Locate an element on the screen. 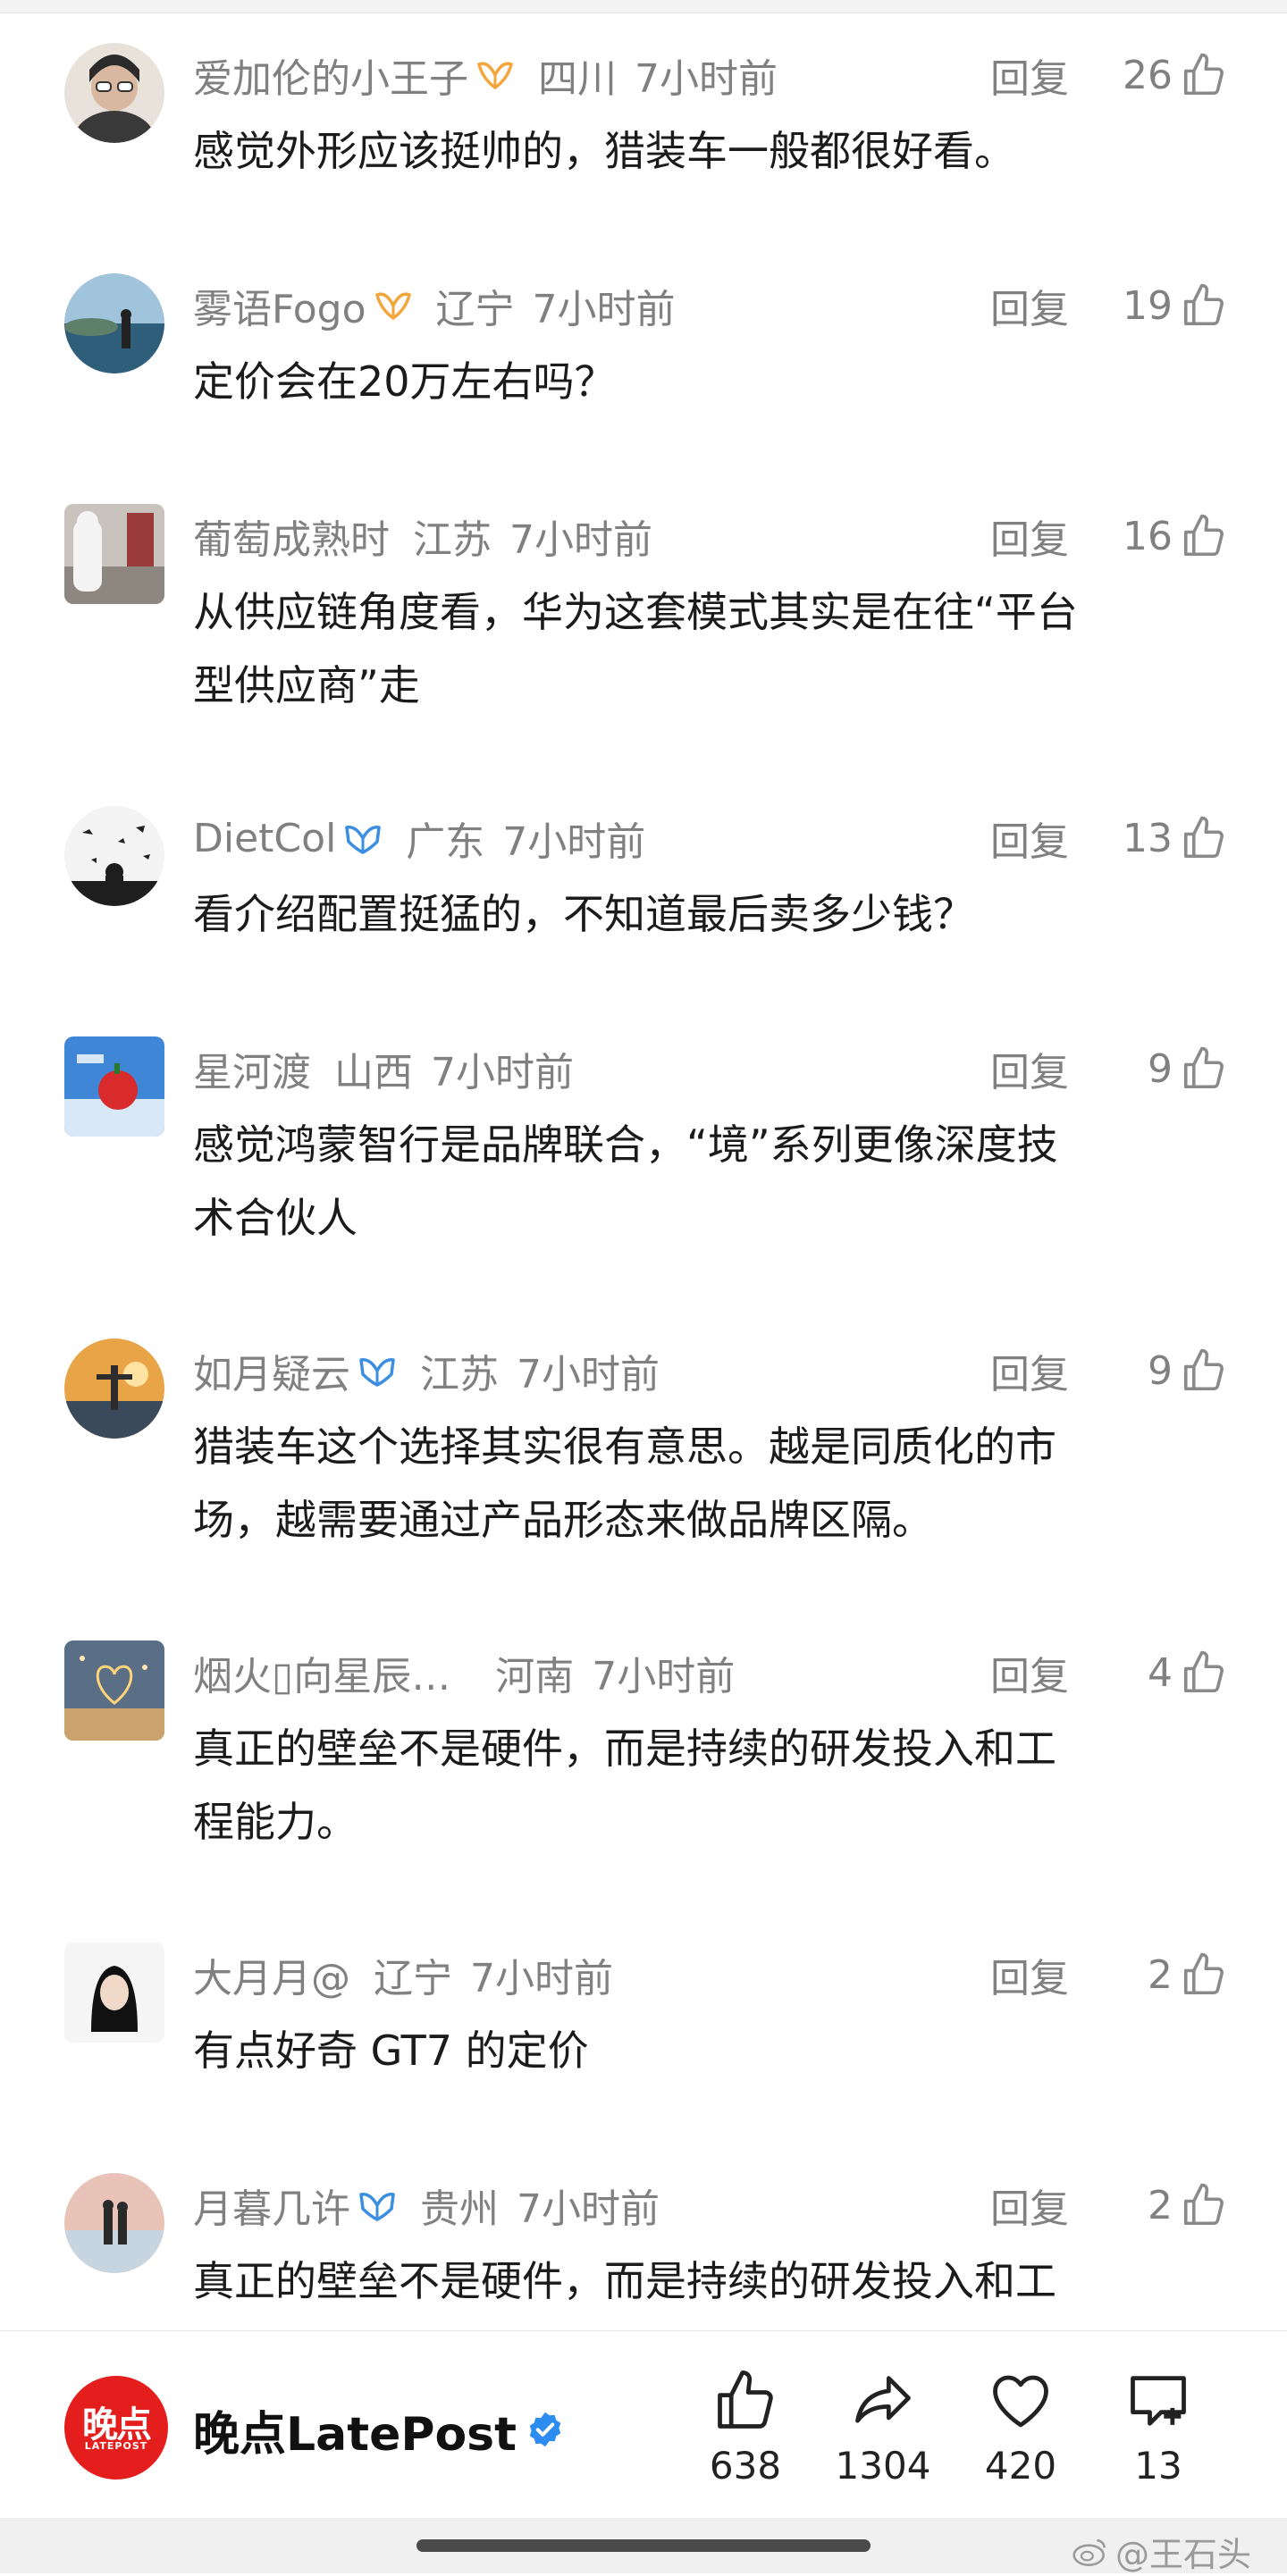 Image resolution: width=1287 pixels, height=2576 pixels. comment-meta: 爱加伦的小王子 四川 7小时前 is located at coordinates (486, 75).